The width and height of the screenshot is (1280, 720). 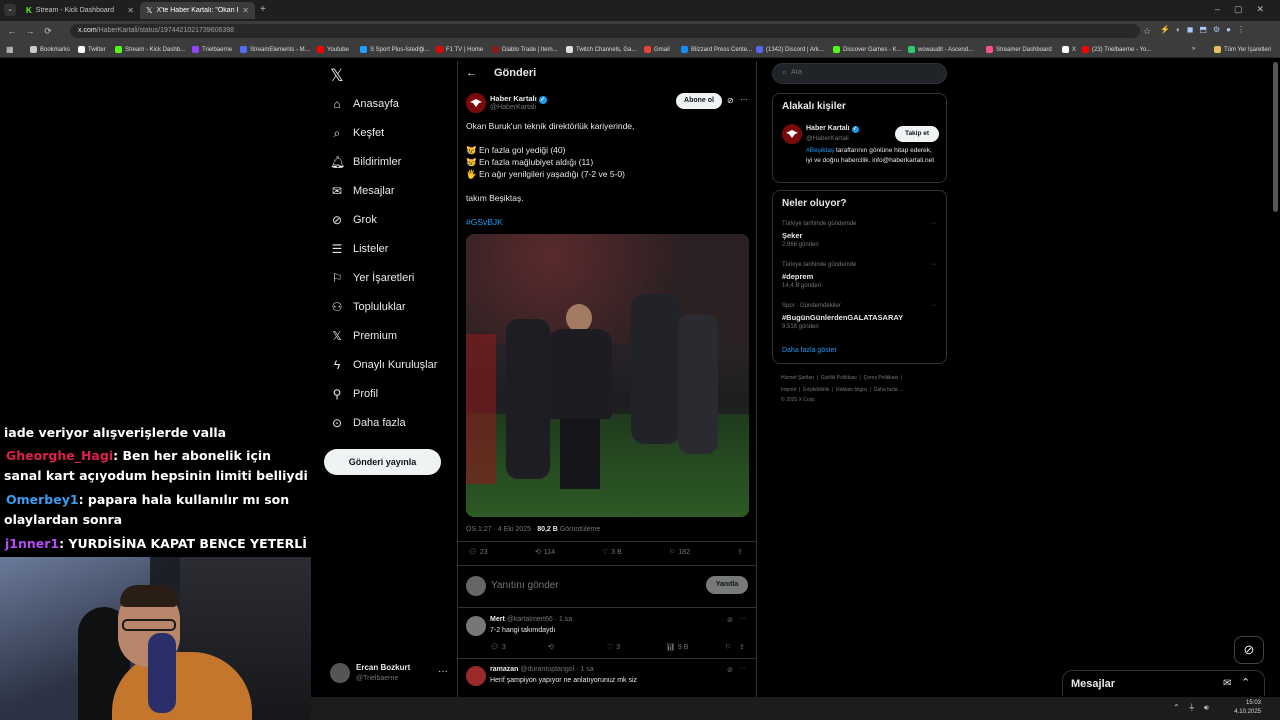 I want to click on nav-notifications: 🔔︎ Bildirimler, so click(x=365, y=162).